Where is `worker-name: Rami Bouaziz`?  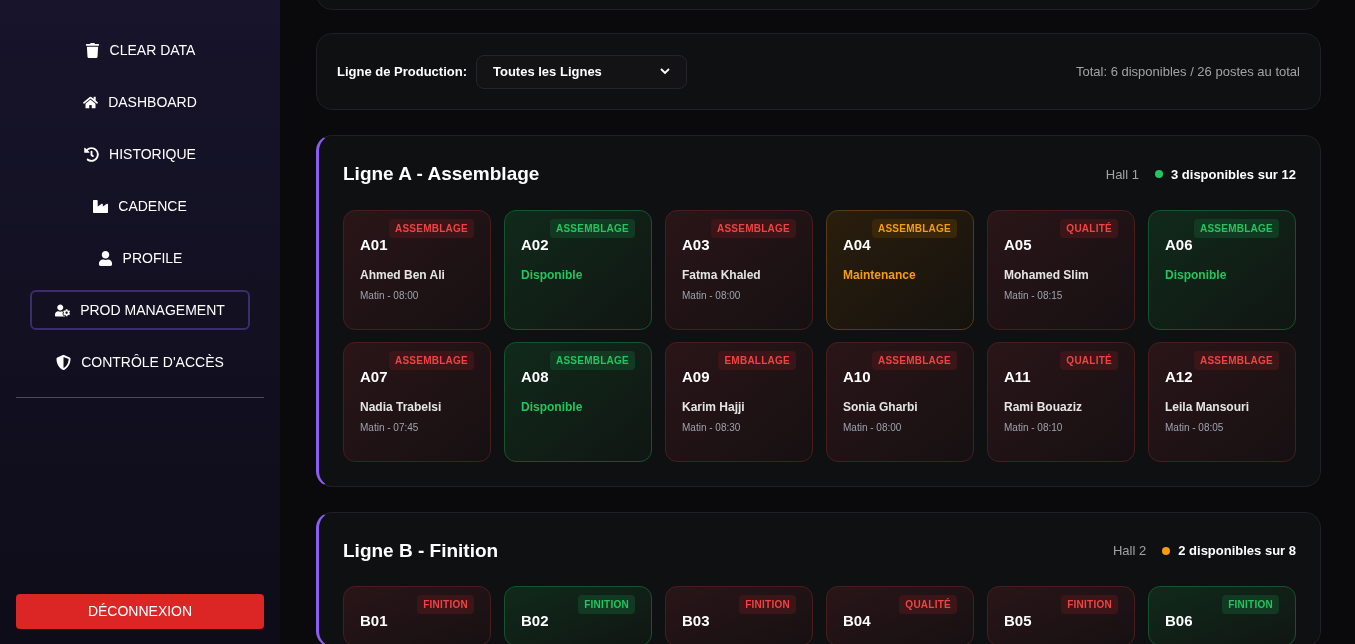
worker-name: Rami Bouaziz is located at coordinates (1043, 407).